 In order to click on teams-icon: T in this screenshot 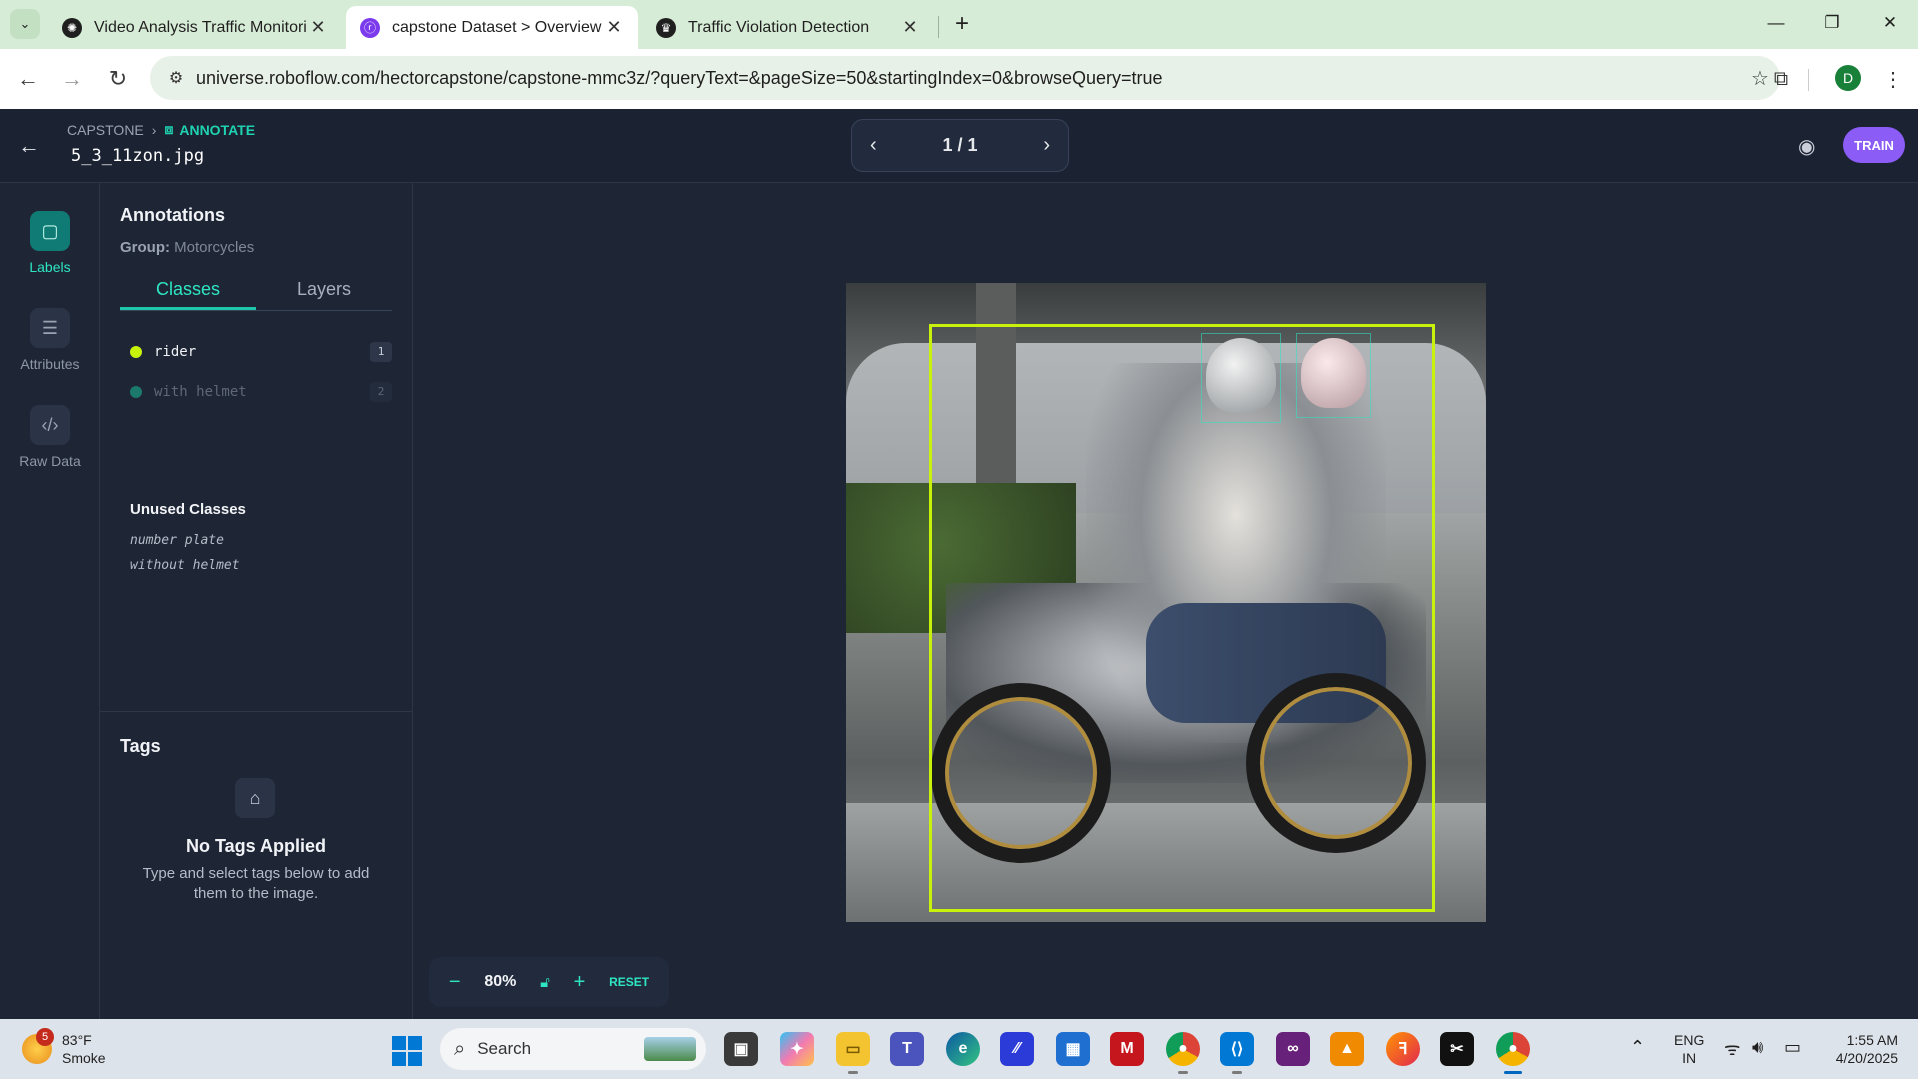, I will do `click(907, 1049)`.